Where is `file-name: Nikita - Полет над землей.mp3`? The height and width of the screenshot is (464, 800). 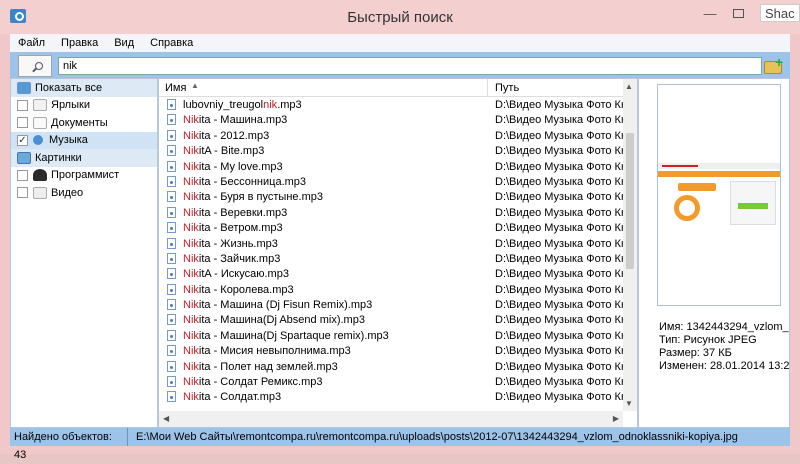 file-name: Nikita - Полет над землей.mp3 is located at coordinates (260, 367).